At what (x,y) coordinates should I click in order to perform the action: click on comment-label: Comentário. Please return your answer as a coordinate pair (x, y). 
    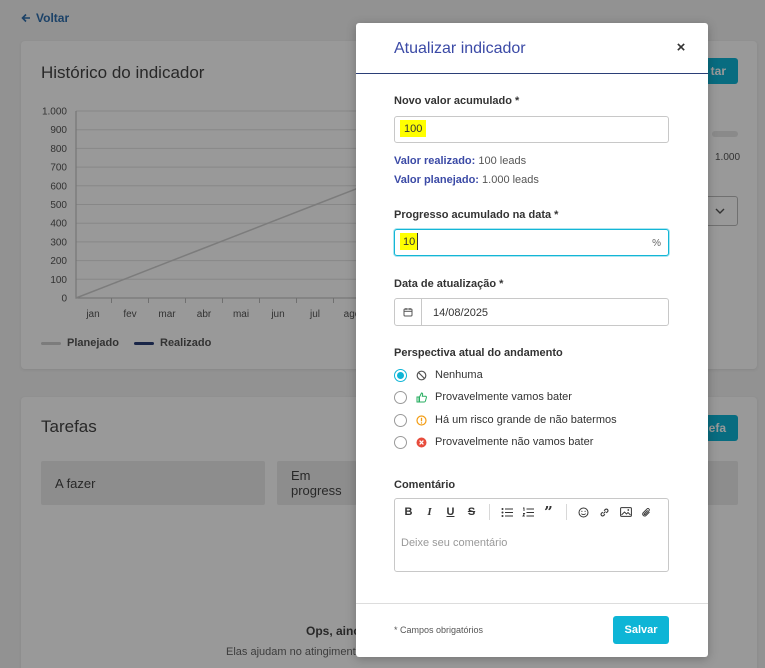
    Looking at the image, I should click on (425, 485).